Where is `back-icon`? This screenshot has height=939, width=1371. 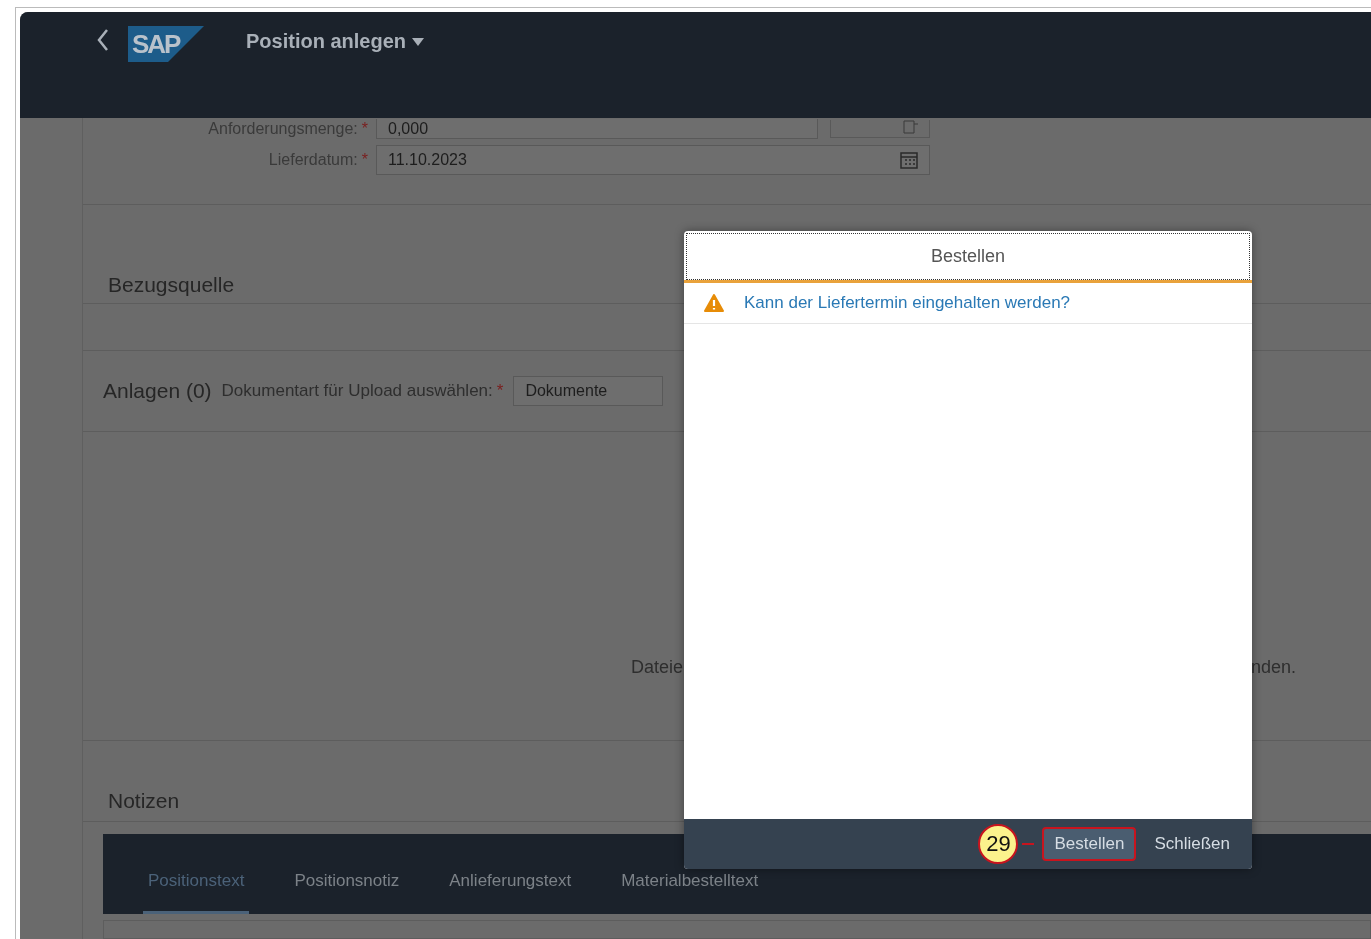
back-icon is located at coordinates (103, 40).